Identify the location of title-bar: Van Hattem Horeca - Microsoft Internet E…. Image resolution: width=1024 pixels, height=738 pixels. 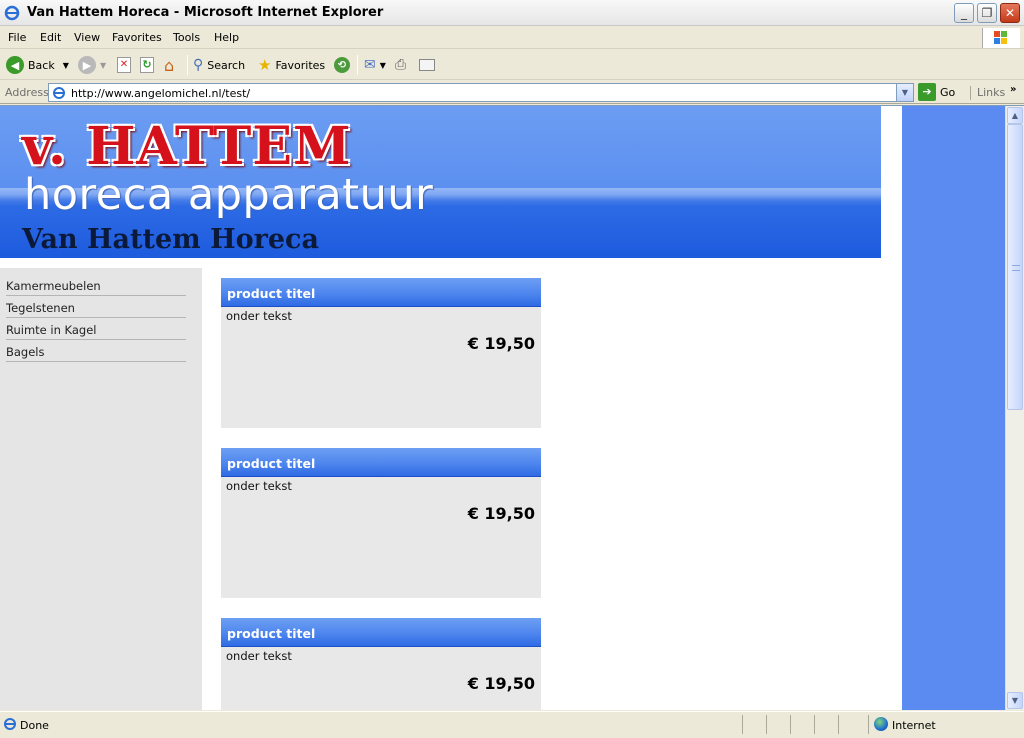
(512, 13).